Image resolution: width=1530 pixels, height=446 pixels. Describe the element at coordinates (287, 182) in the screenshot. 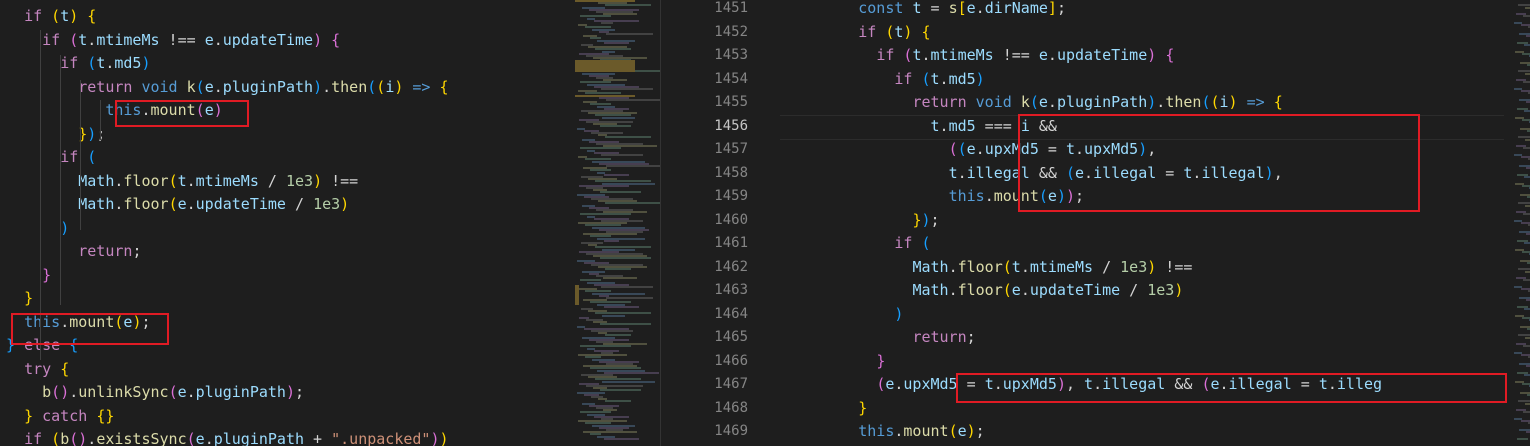

I see `left-code-line: Math.floor(t.mtimeMs / 1e3) !==` at that location.